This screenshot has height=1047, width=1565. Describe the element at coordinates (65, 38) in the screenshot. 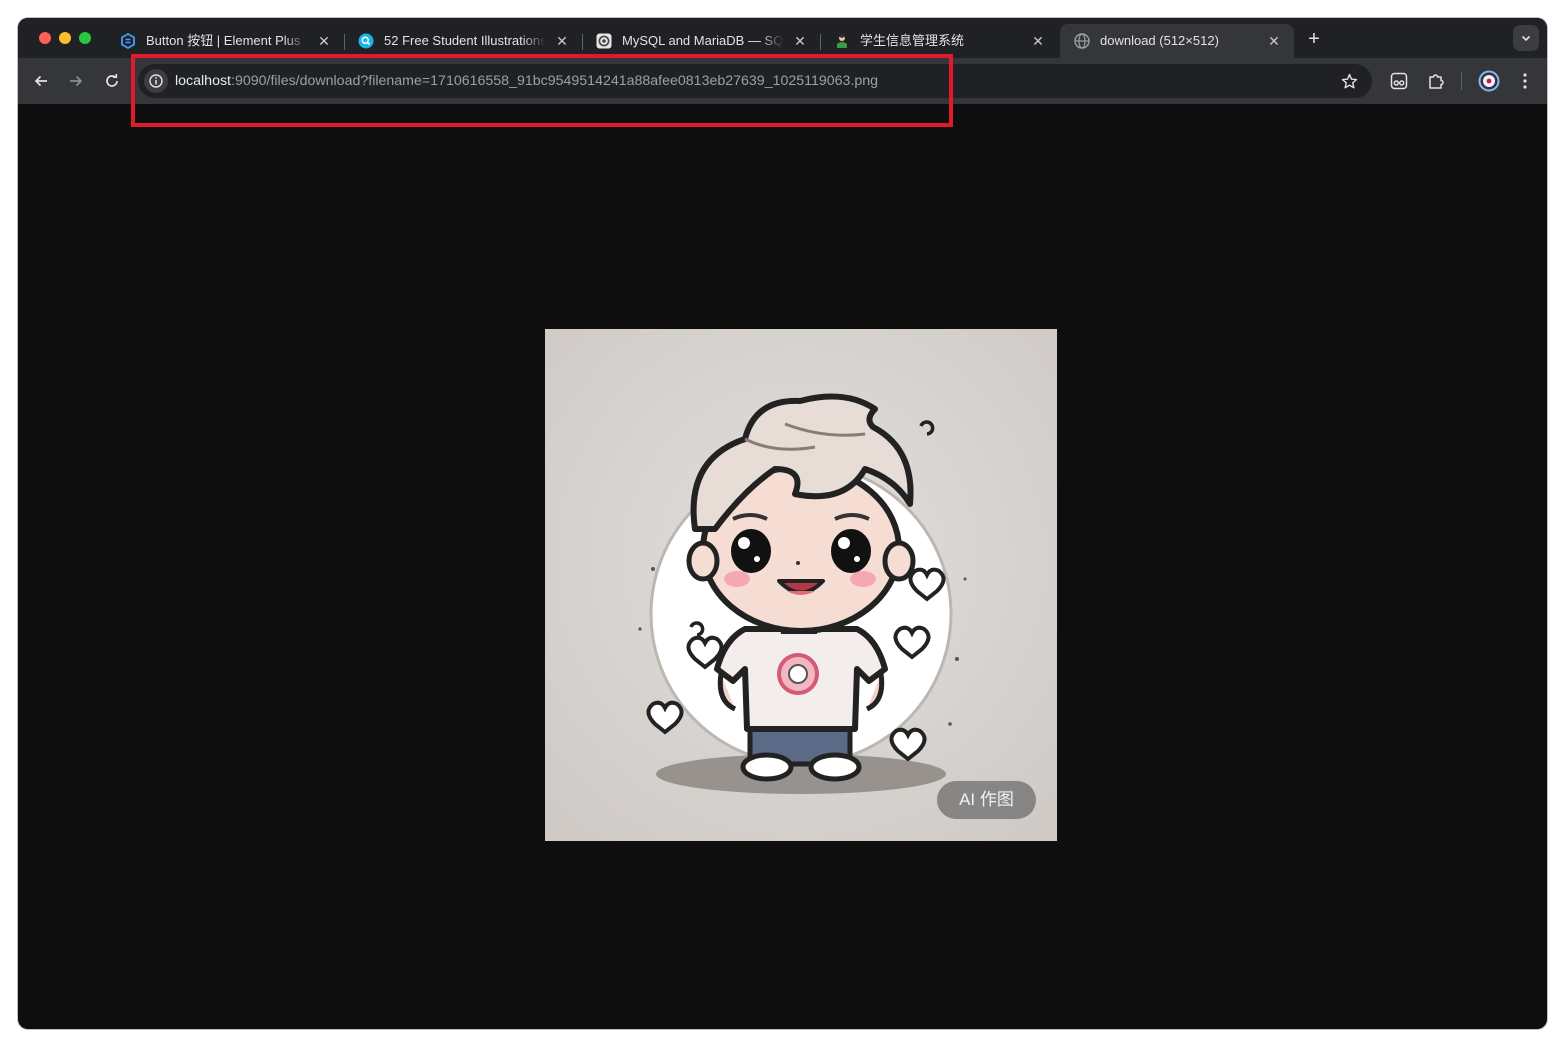

I see `minimize-window-button` at that location.